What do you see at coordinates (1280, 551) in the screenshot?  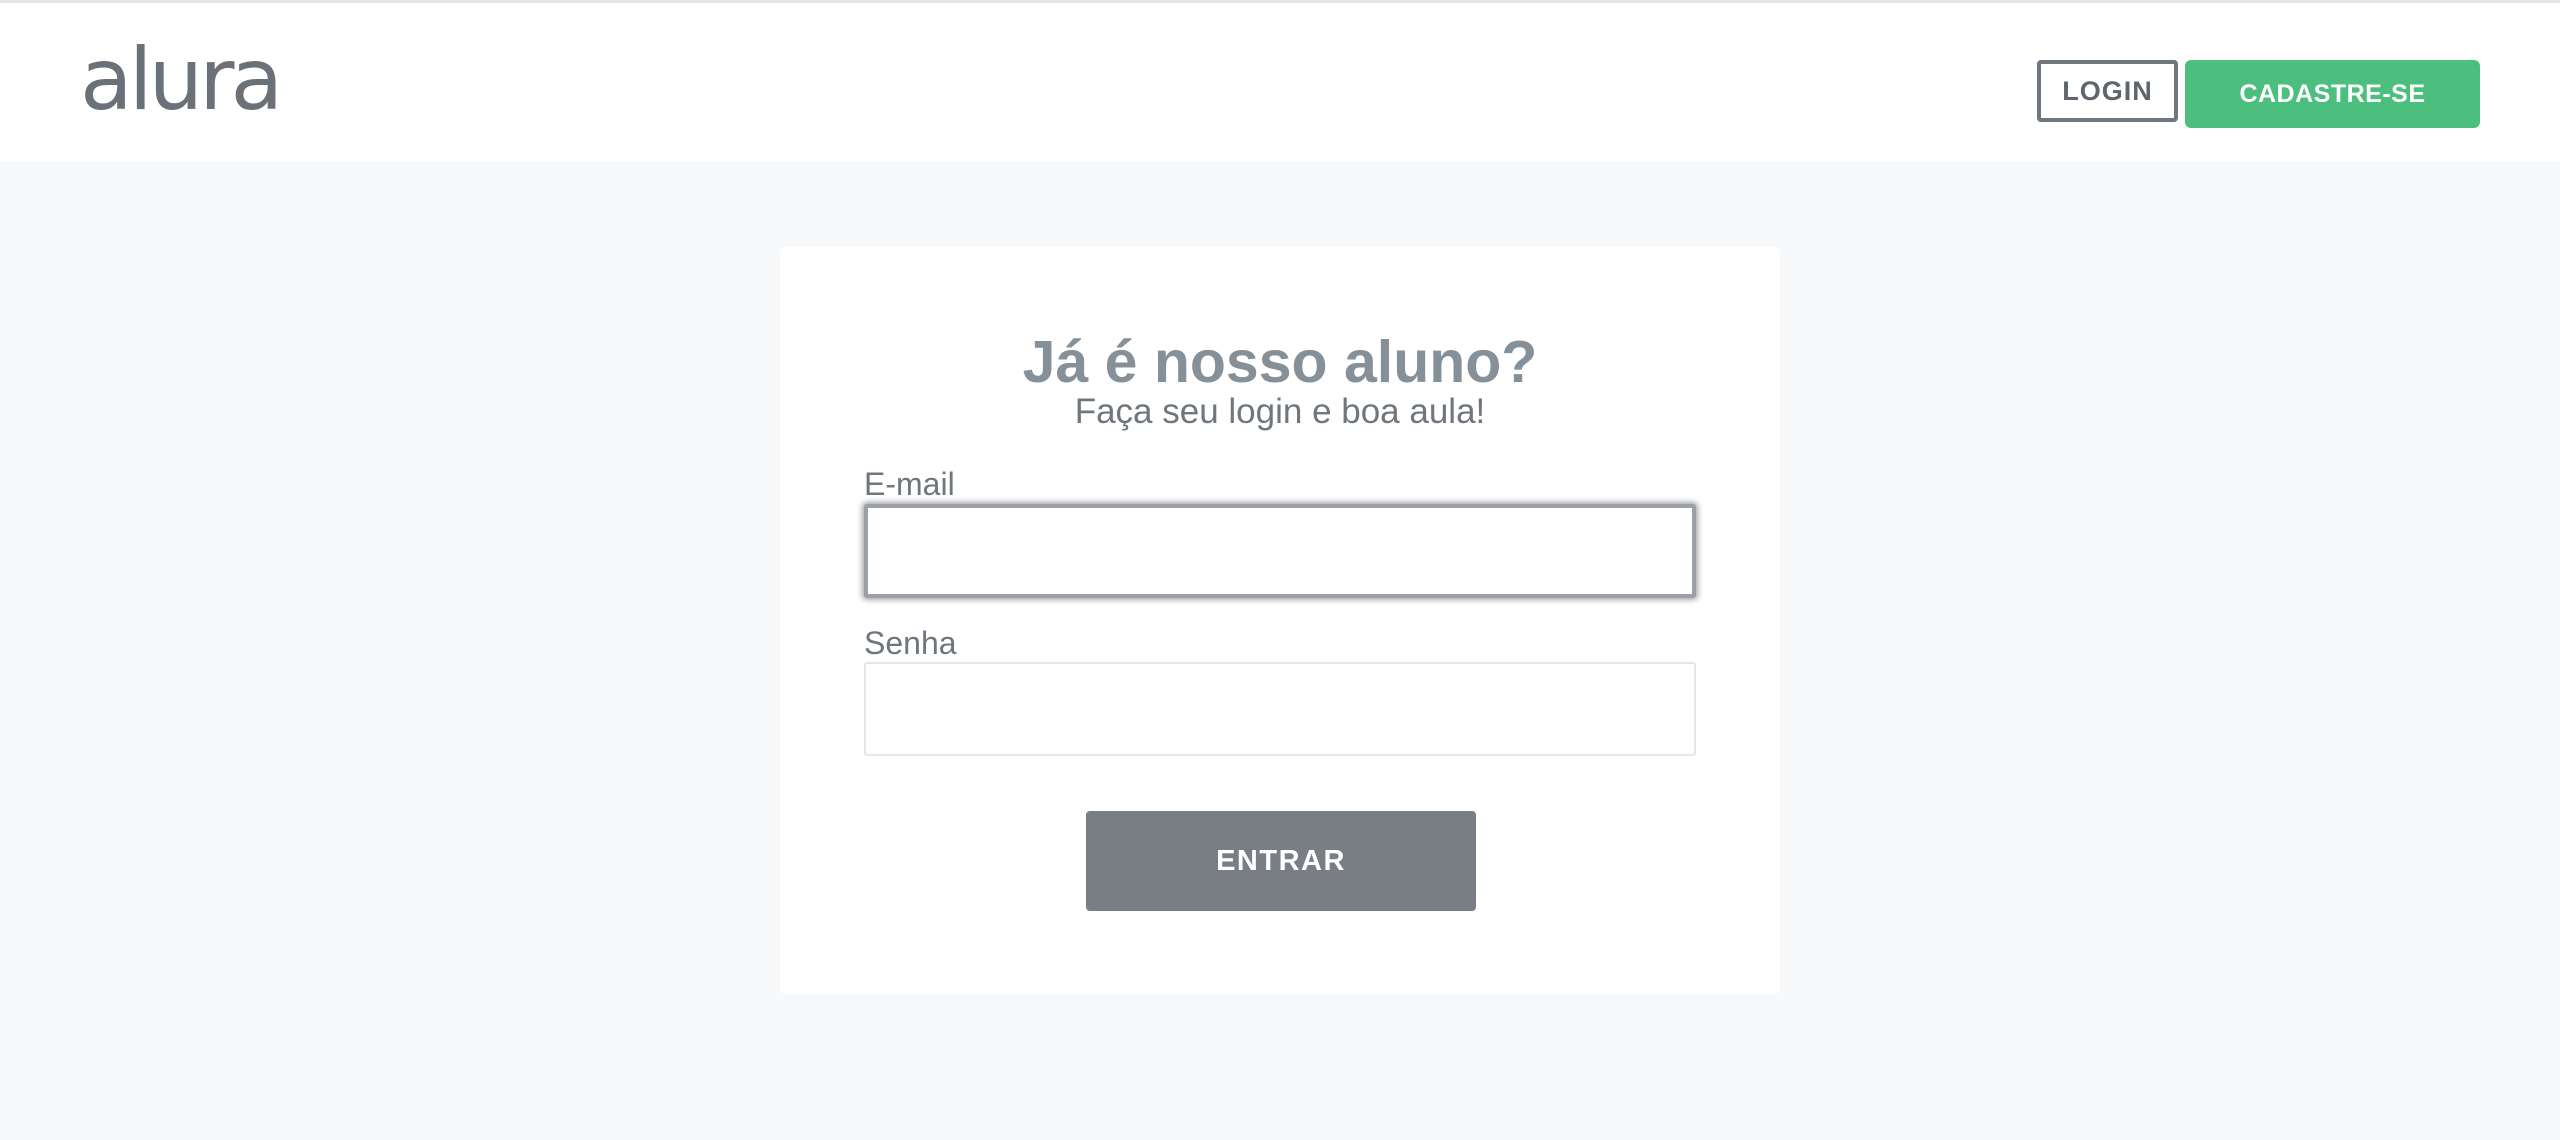 I see `email-field` at bounding box center [1280, 551].